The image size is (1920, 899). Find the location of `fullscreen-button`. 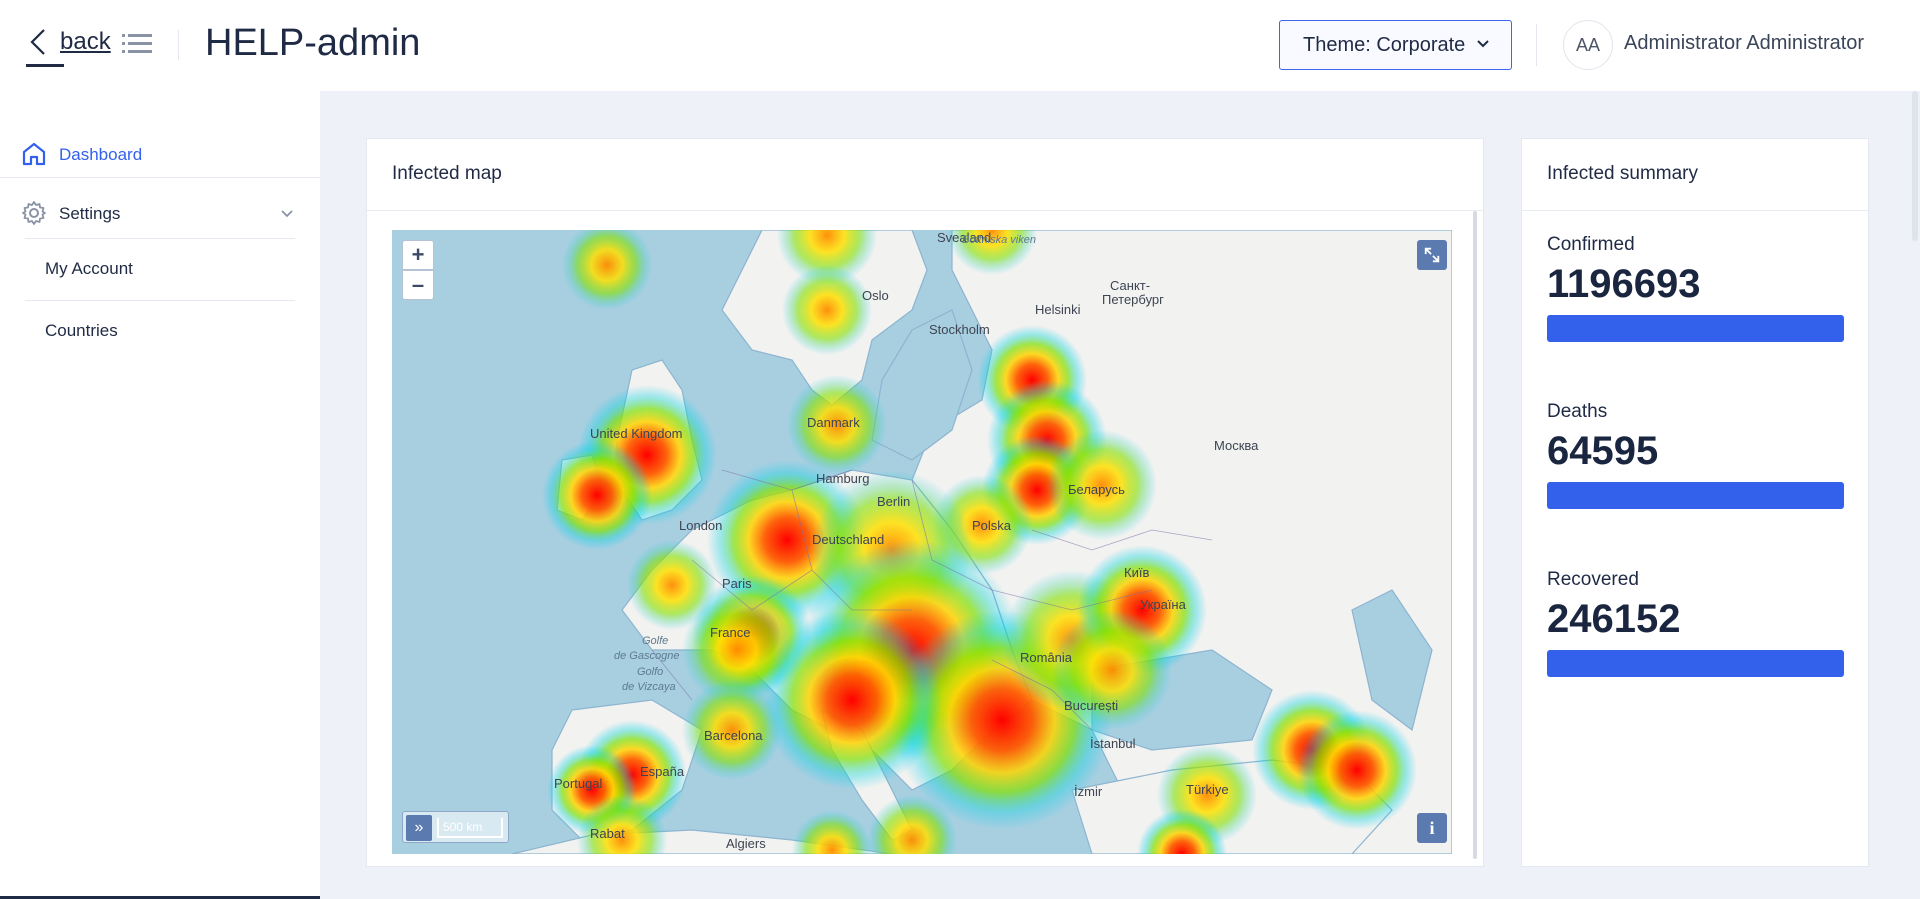

fullscreen-button is located at coordinates (1432, 255).